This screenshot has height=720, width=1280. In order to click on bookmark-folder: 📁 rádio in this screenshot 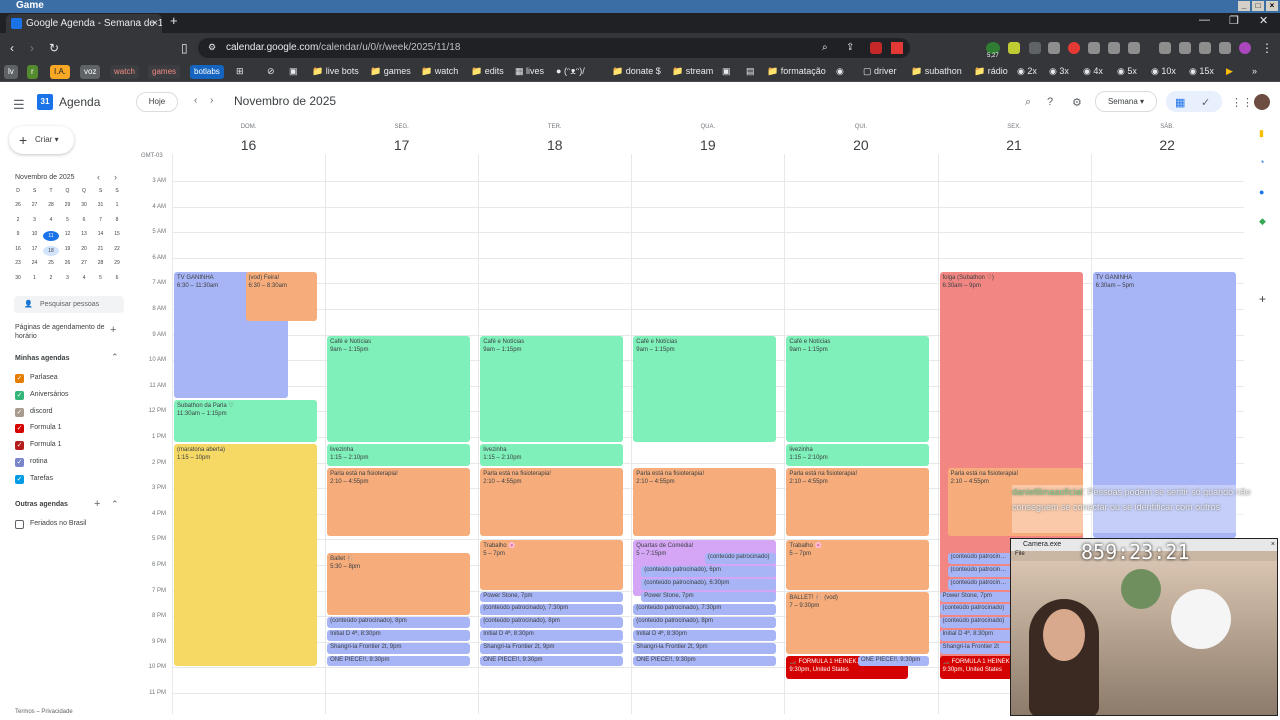, I will do `click(991, 71)`.